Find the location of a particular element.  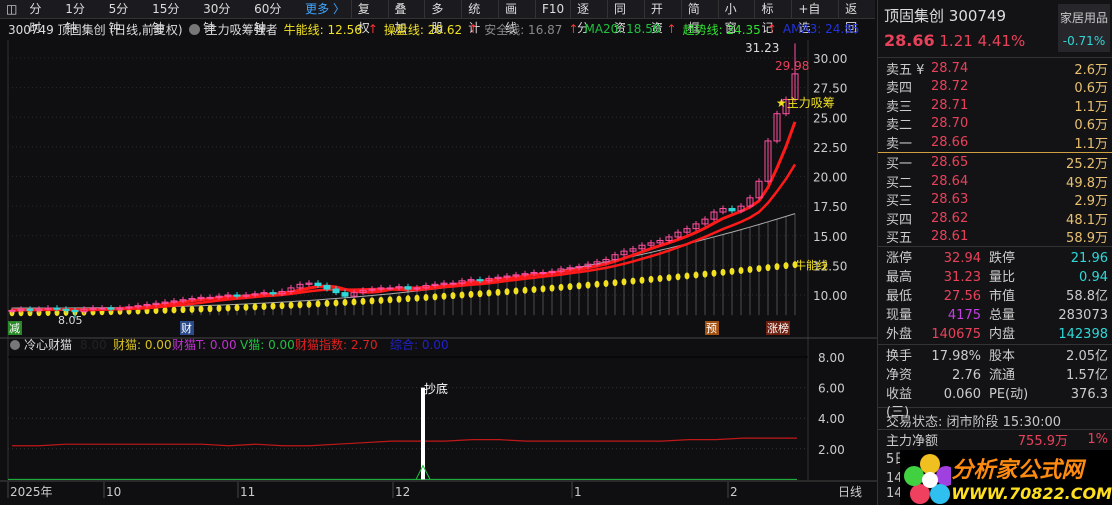

tick-button: 逐分 is located at coordinates (588, 17).